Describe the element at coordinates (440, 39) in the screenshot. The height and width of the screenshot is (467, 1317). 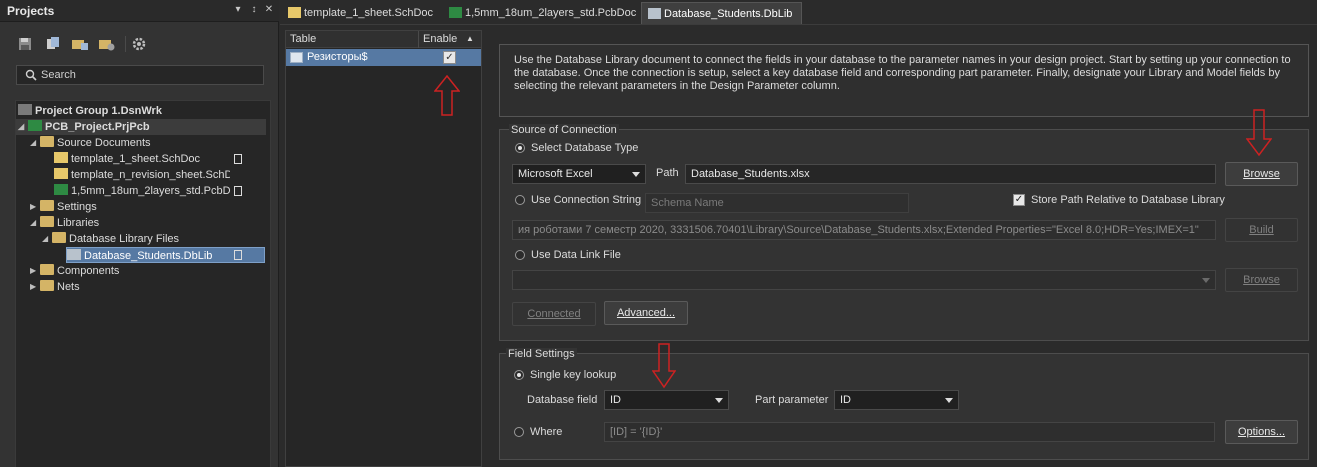
I see `column-header-enable: Enable` at that location.